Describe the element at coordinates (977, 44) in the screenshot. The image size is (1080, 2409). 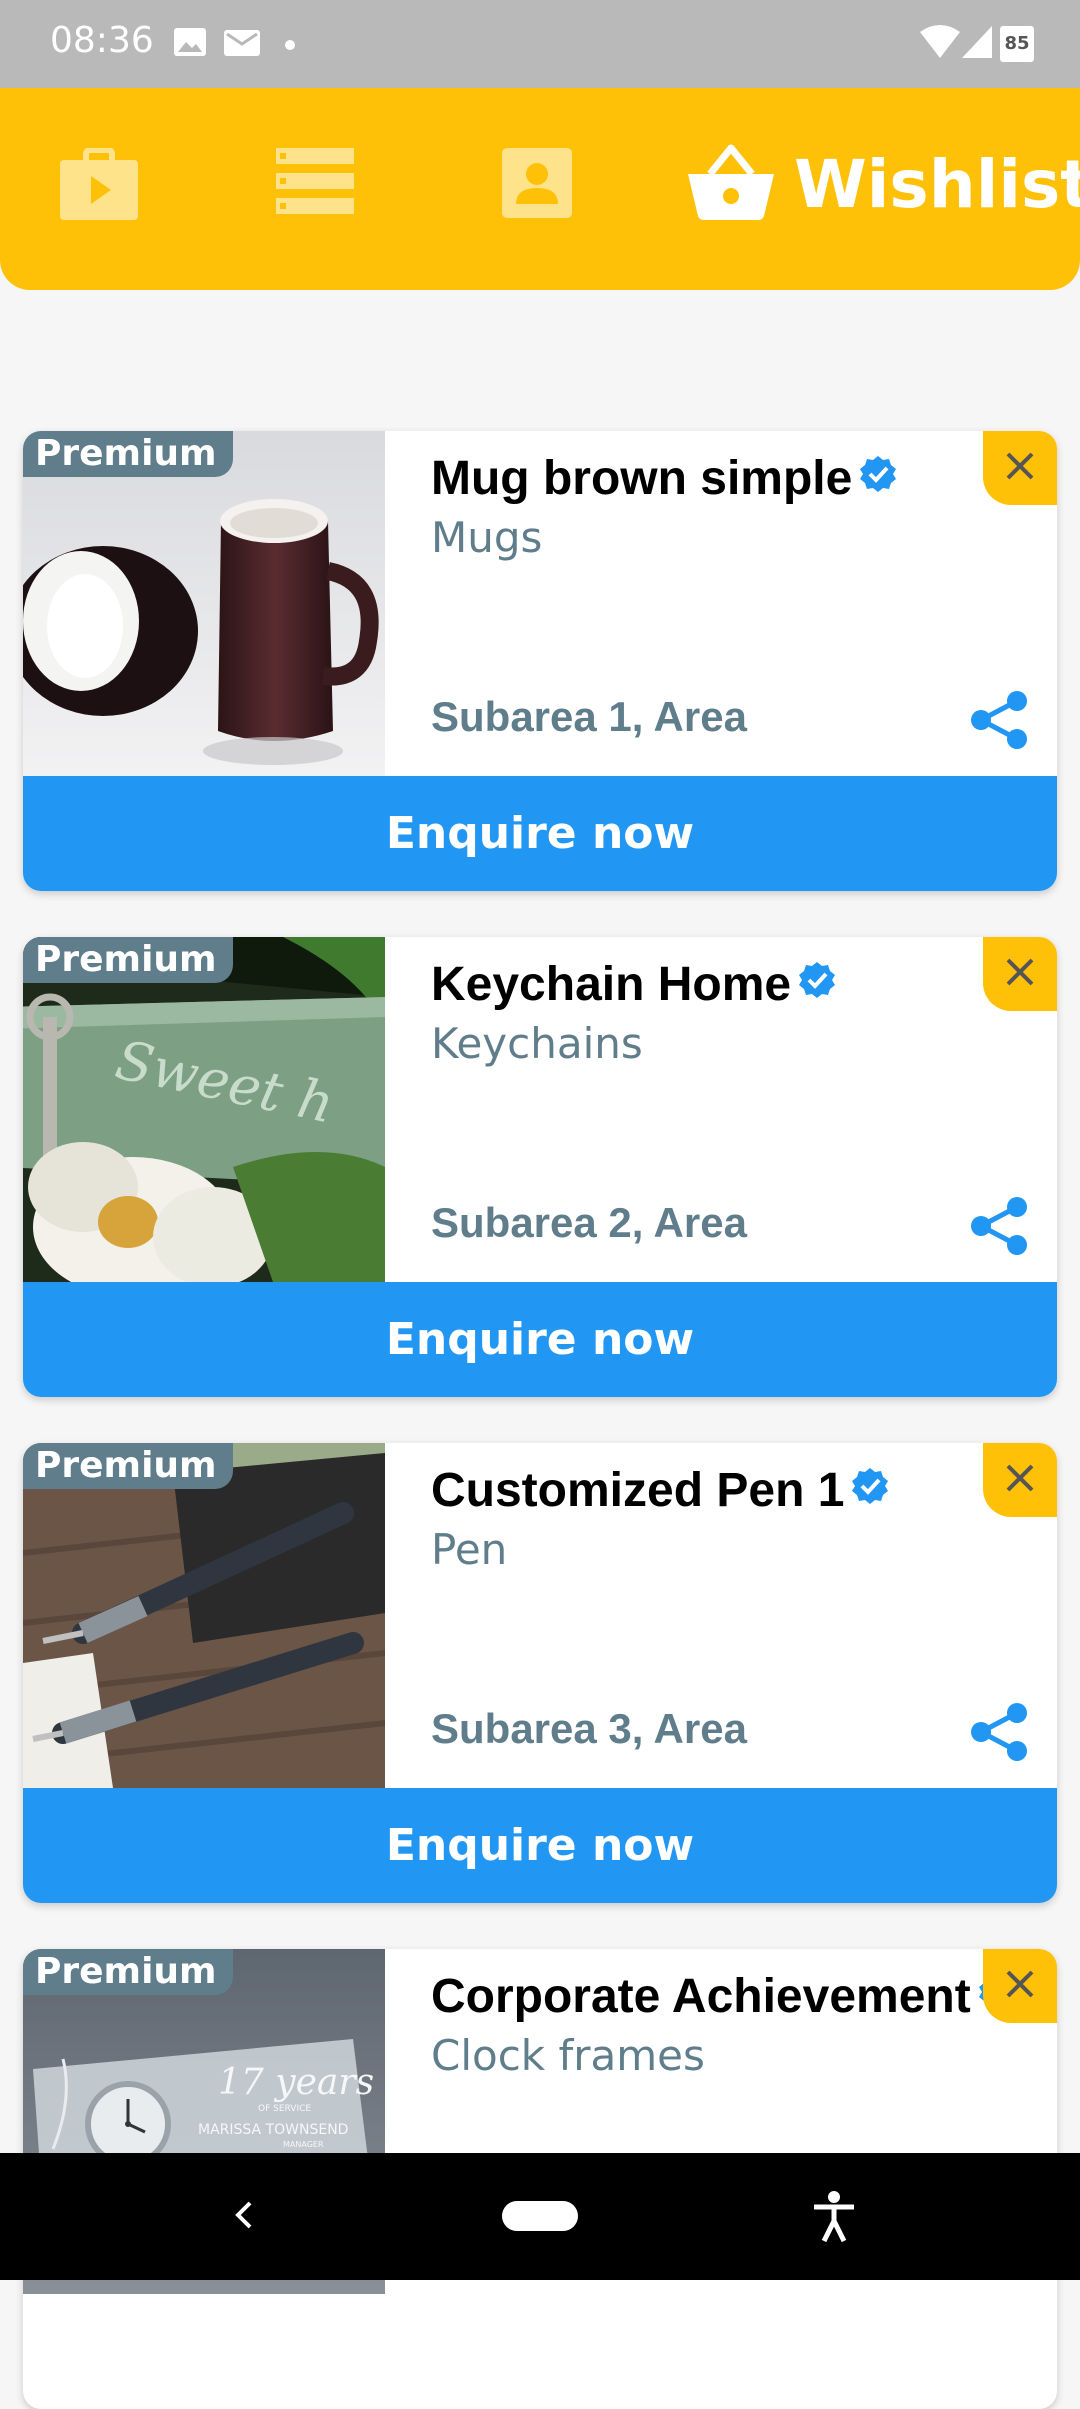
I see `signal-icon` at that location.